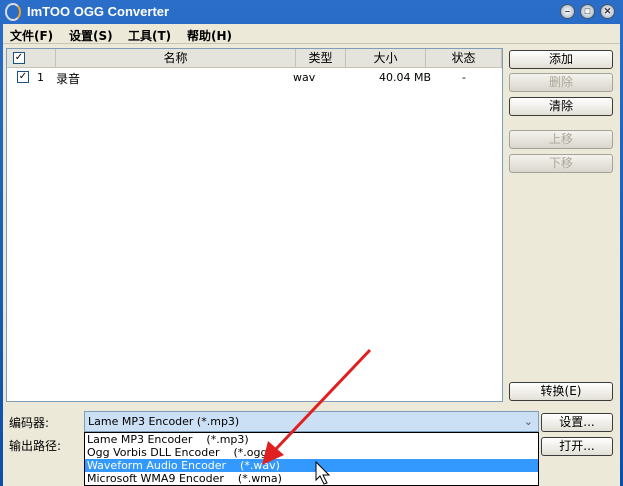 The image size is (623, 486). Describe the element at coordinates (317, 416) in the screenshot. I see `annotation-arrow-icon` at that location.